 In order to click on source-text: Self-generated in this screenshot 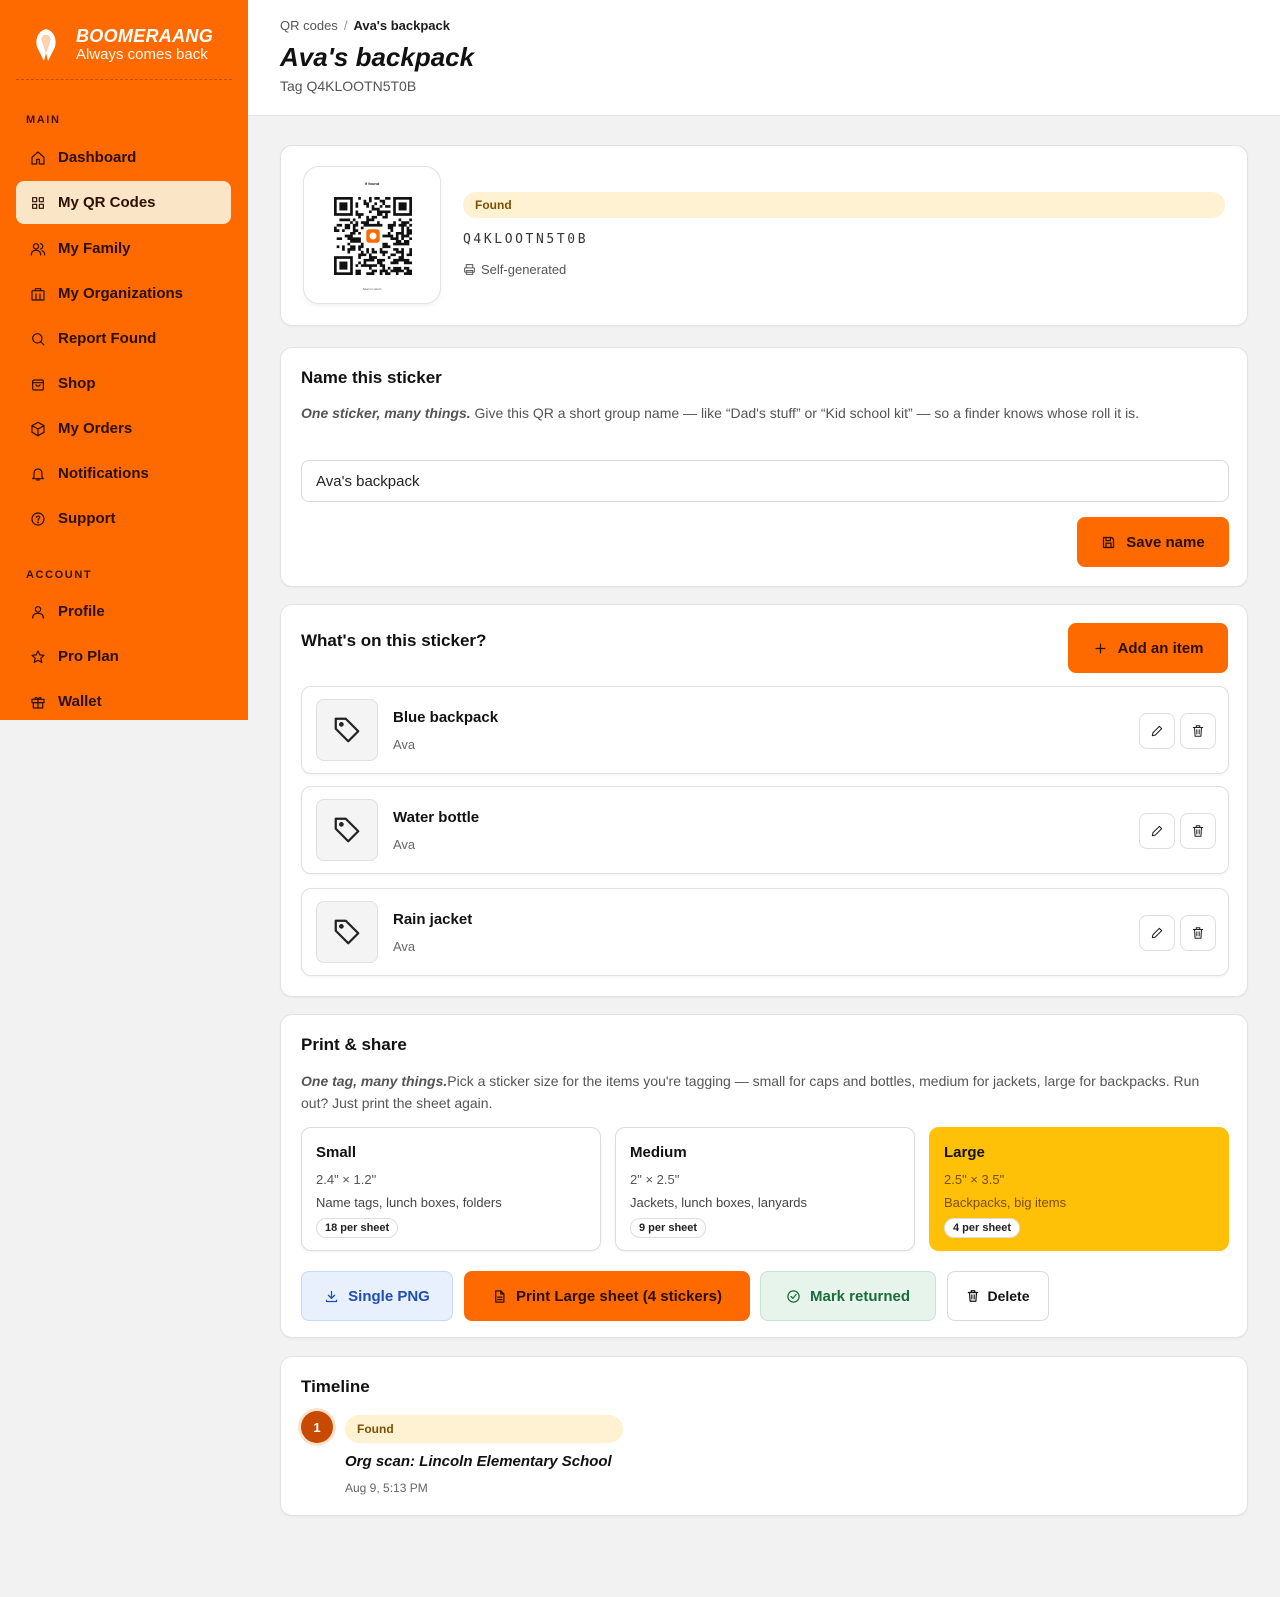, I will do `click(524, 269)`.